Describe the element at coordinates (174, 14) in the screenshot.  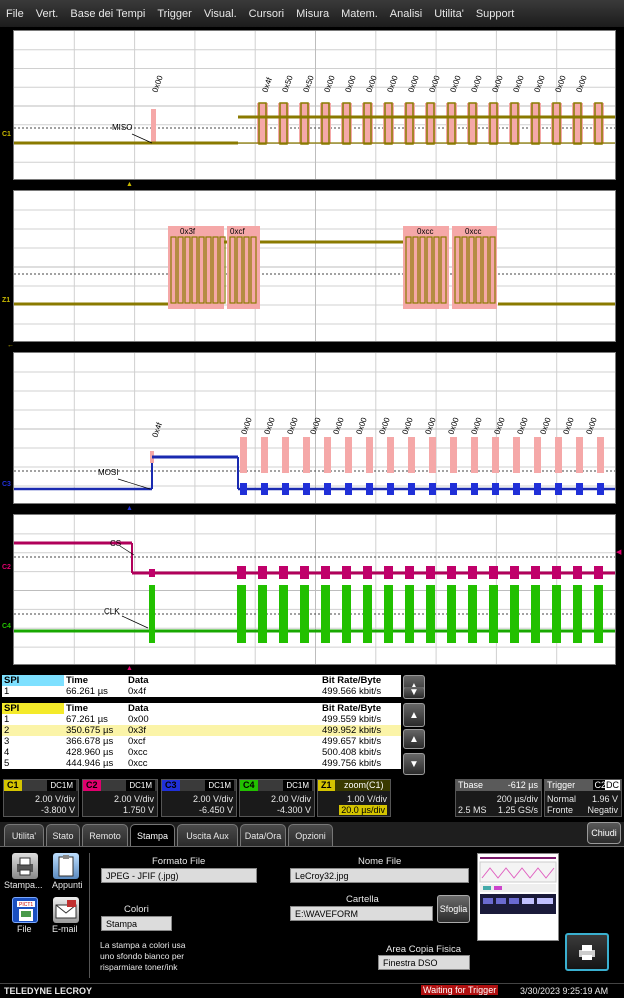
I see `menu-item: Trigger` at that location.